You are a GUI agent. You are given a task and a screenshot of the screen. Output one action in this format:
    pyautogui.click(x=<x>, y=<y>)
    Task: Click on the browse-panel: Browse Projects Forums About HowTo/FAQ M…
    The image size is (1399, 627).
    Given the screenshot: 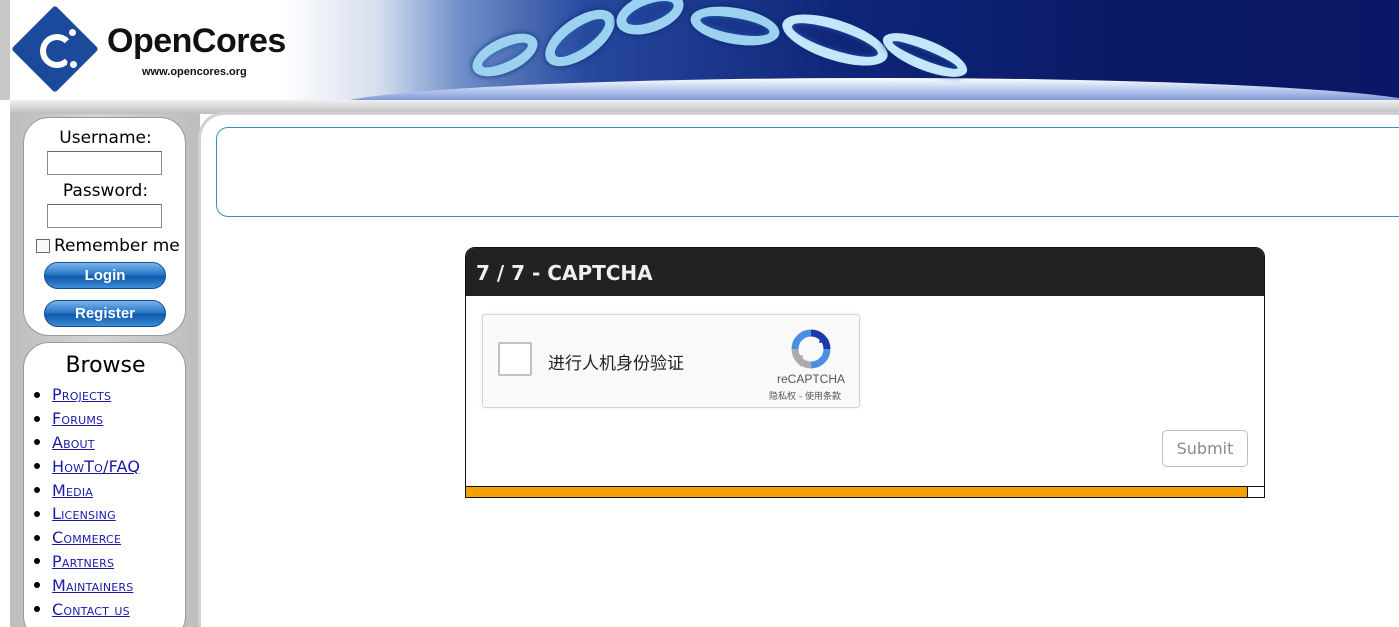 What is the action you would take?
    pyautogui.click(x=104, y=484)
    